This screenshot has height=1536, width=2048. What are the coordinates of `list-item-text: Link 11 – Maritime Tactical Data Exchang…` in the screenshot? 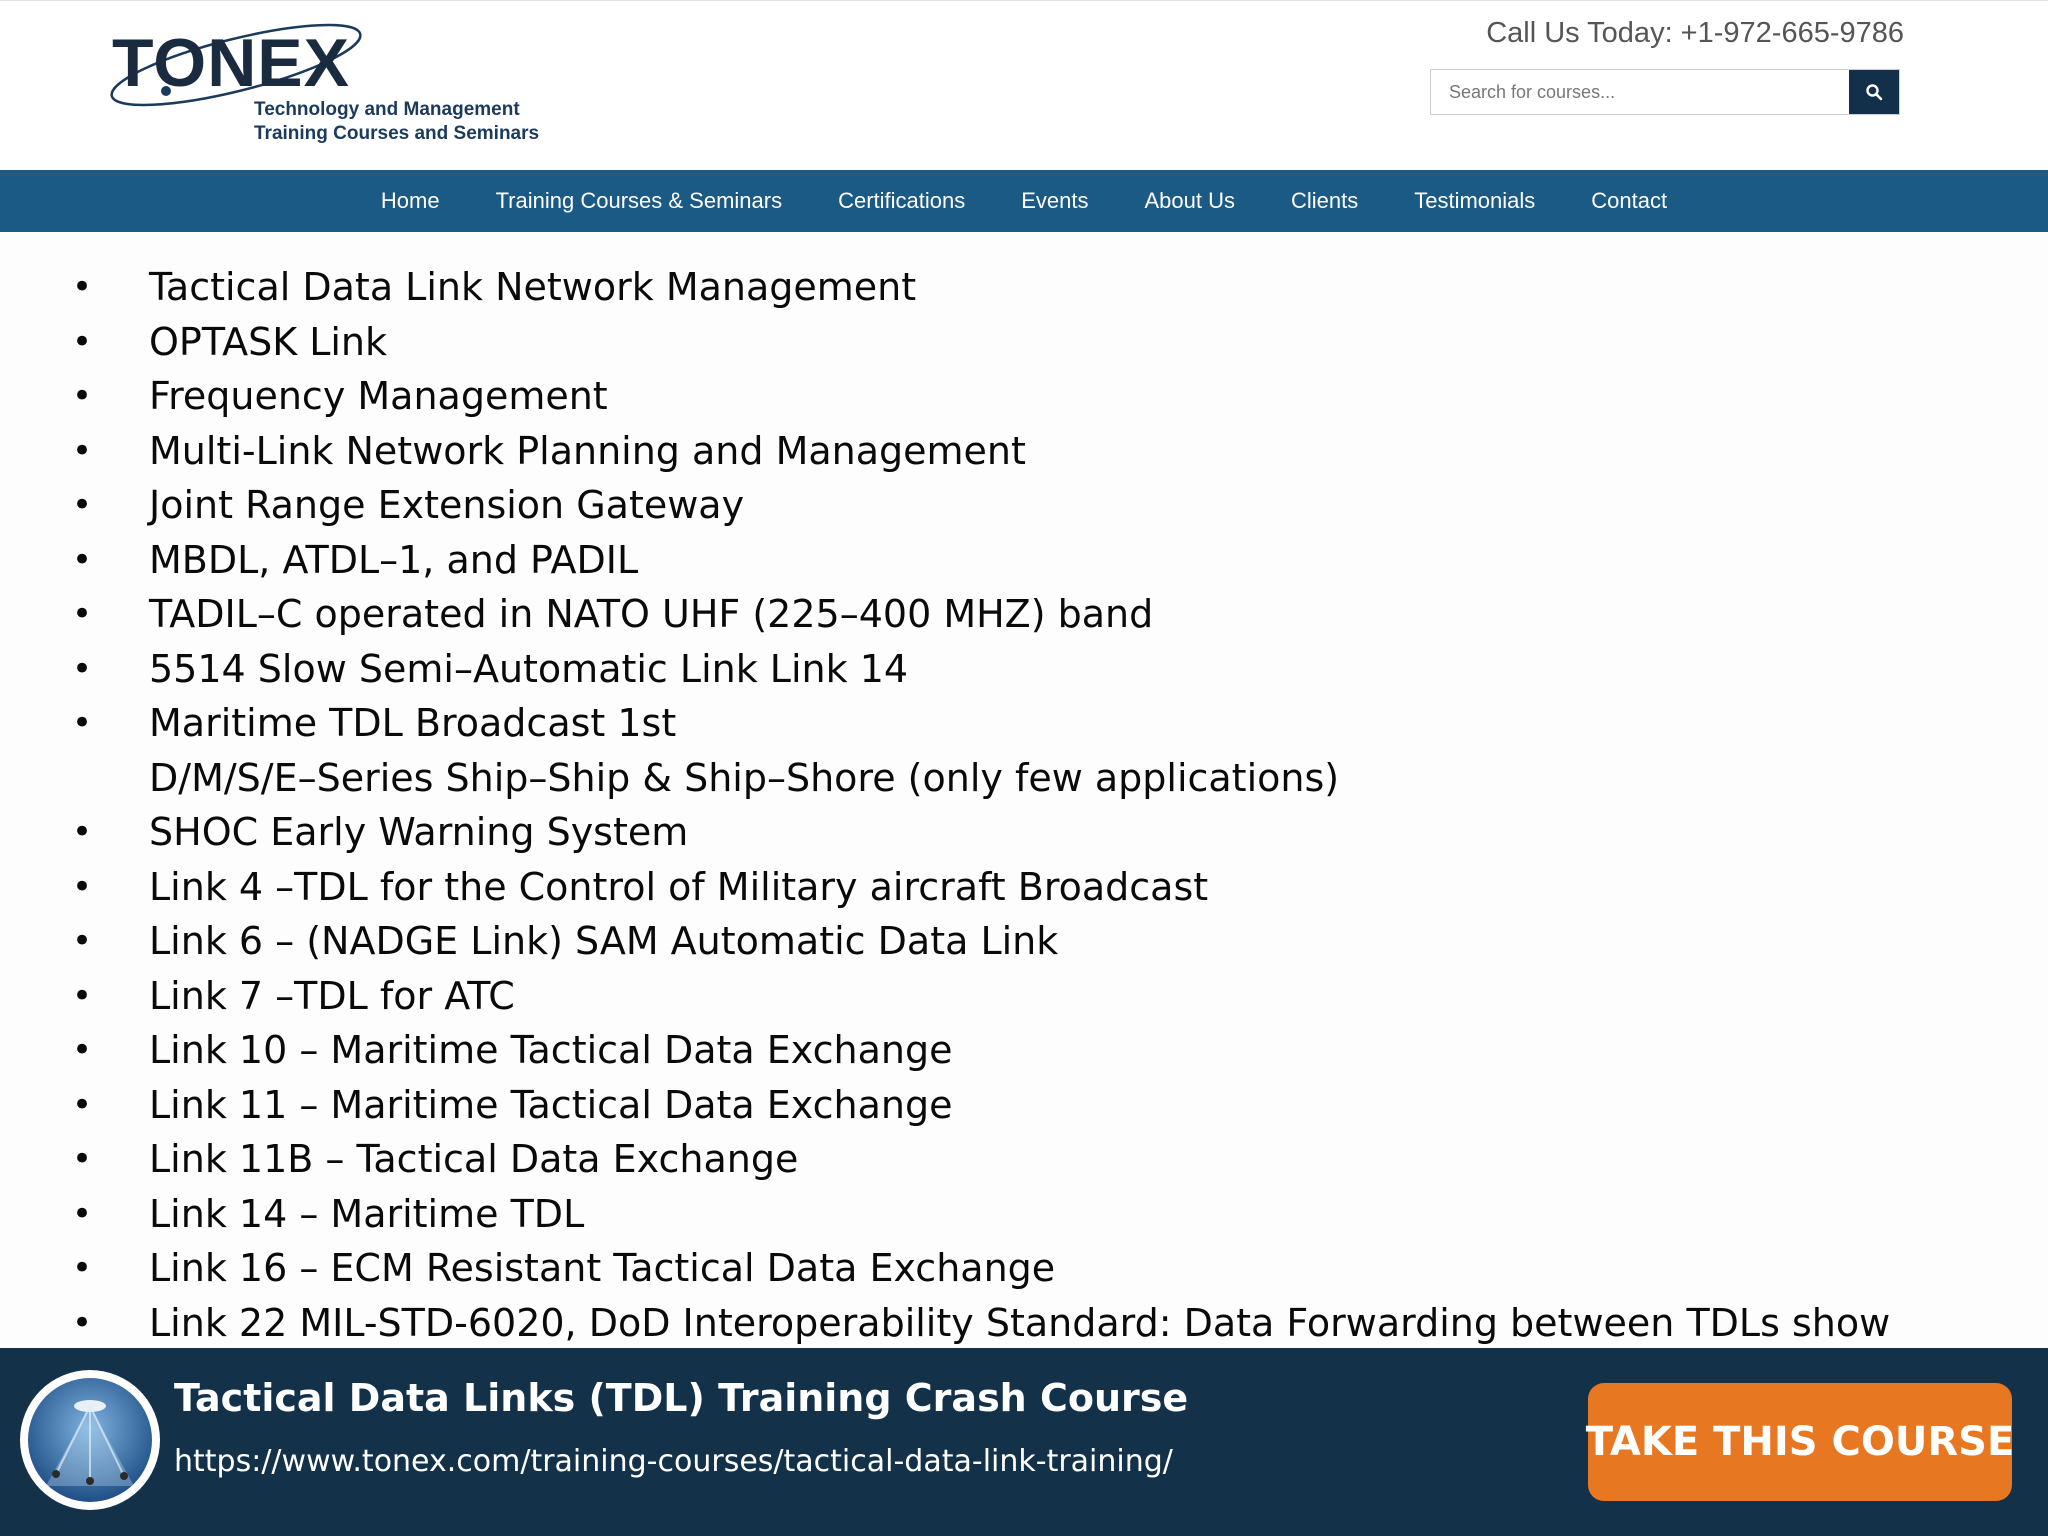 It's located at (551, 1104).